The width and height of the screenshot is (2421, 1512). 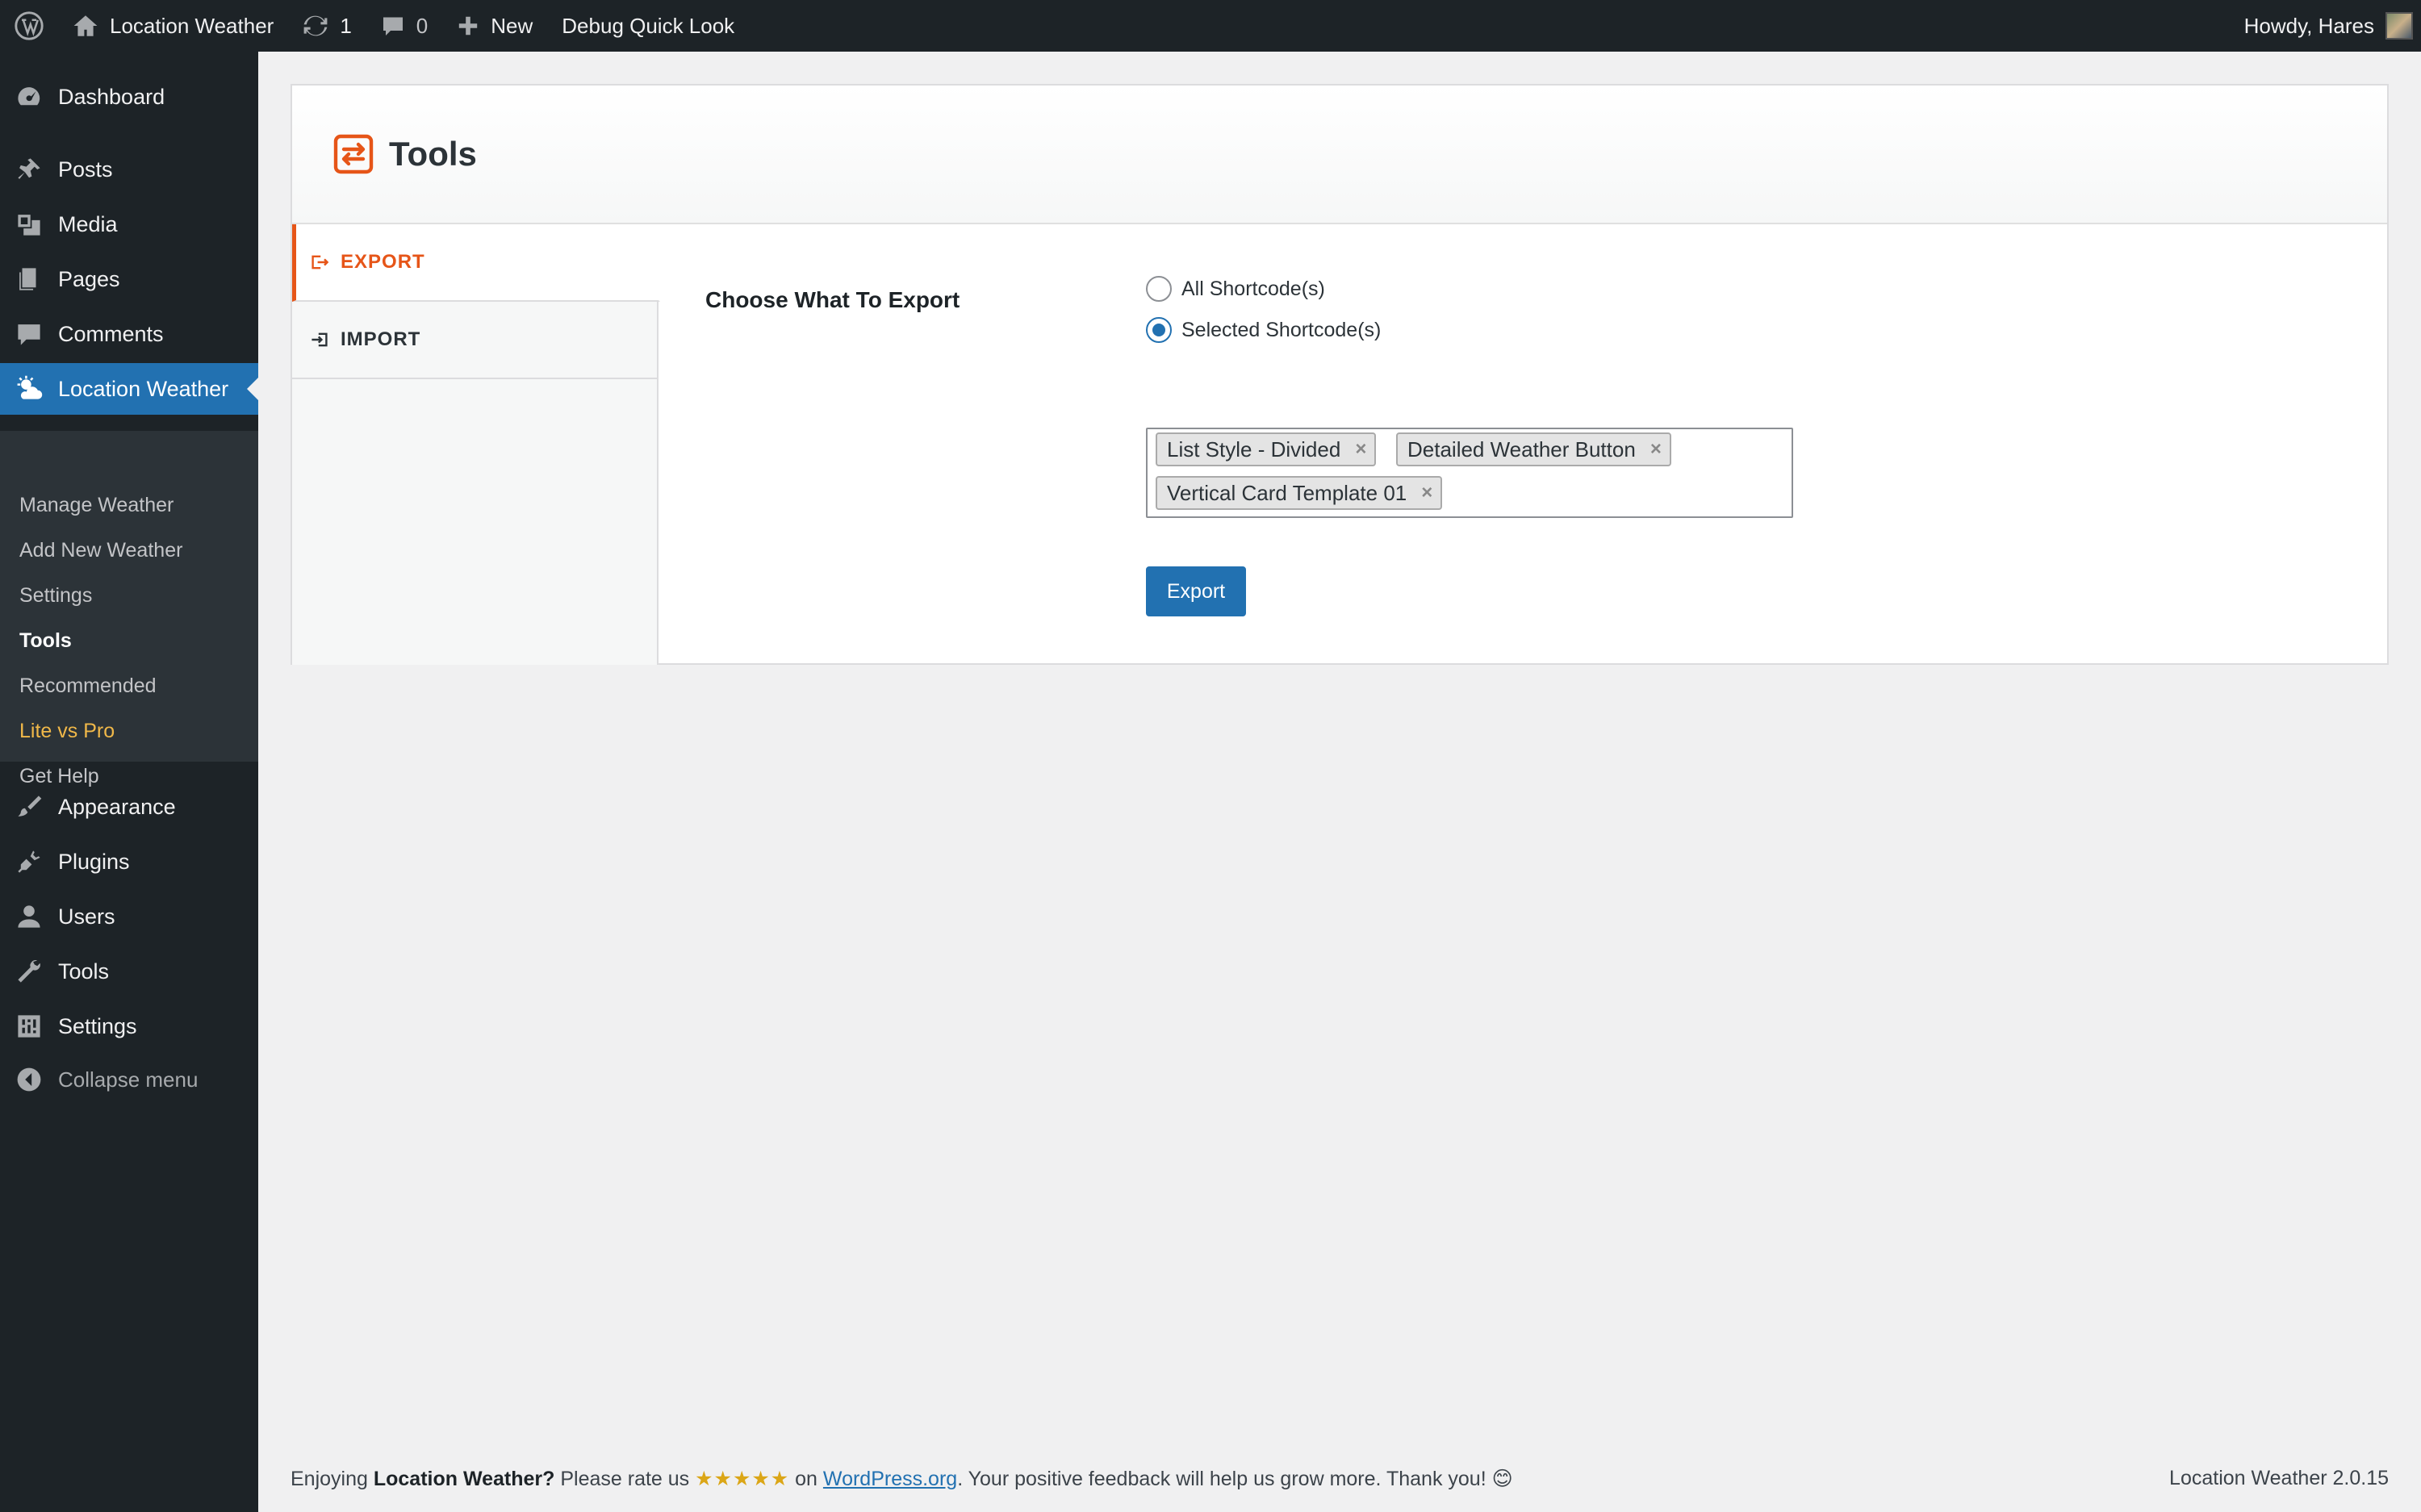 I want to click on updates-link: 1, so click(x=327, y=26).